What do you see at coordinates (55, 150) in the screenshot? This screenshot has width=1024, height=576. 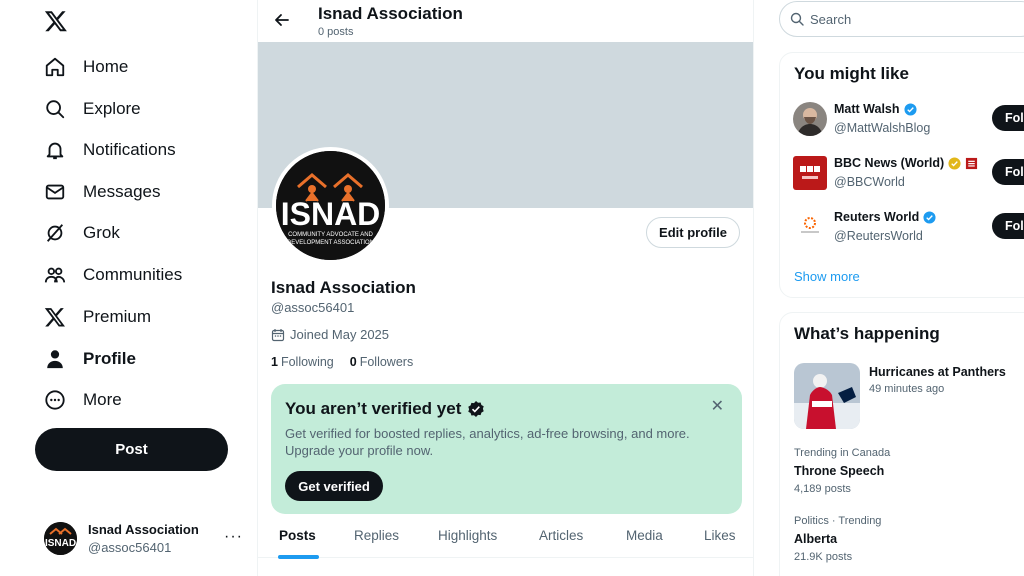 I see `bell-icon` at bounding box center [55, 150].